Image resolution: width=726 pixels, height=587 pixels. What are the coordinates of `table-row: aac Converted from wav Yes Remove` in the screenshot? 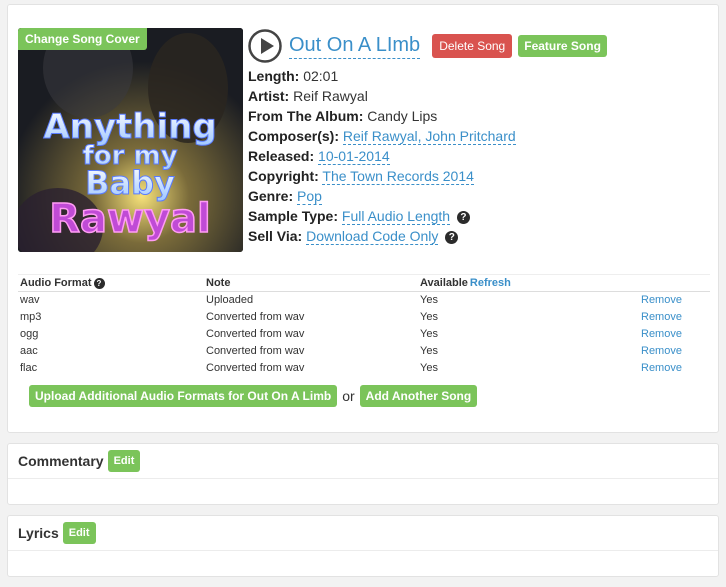 It's located at (364, 351).